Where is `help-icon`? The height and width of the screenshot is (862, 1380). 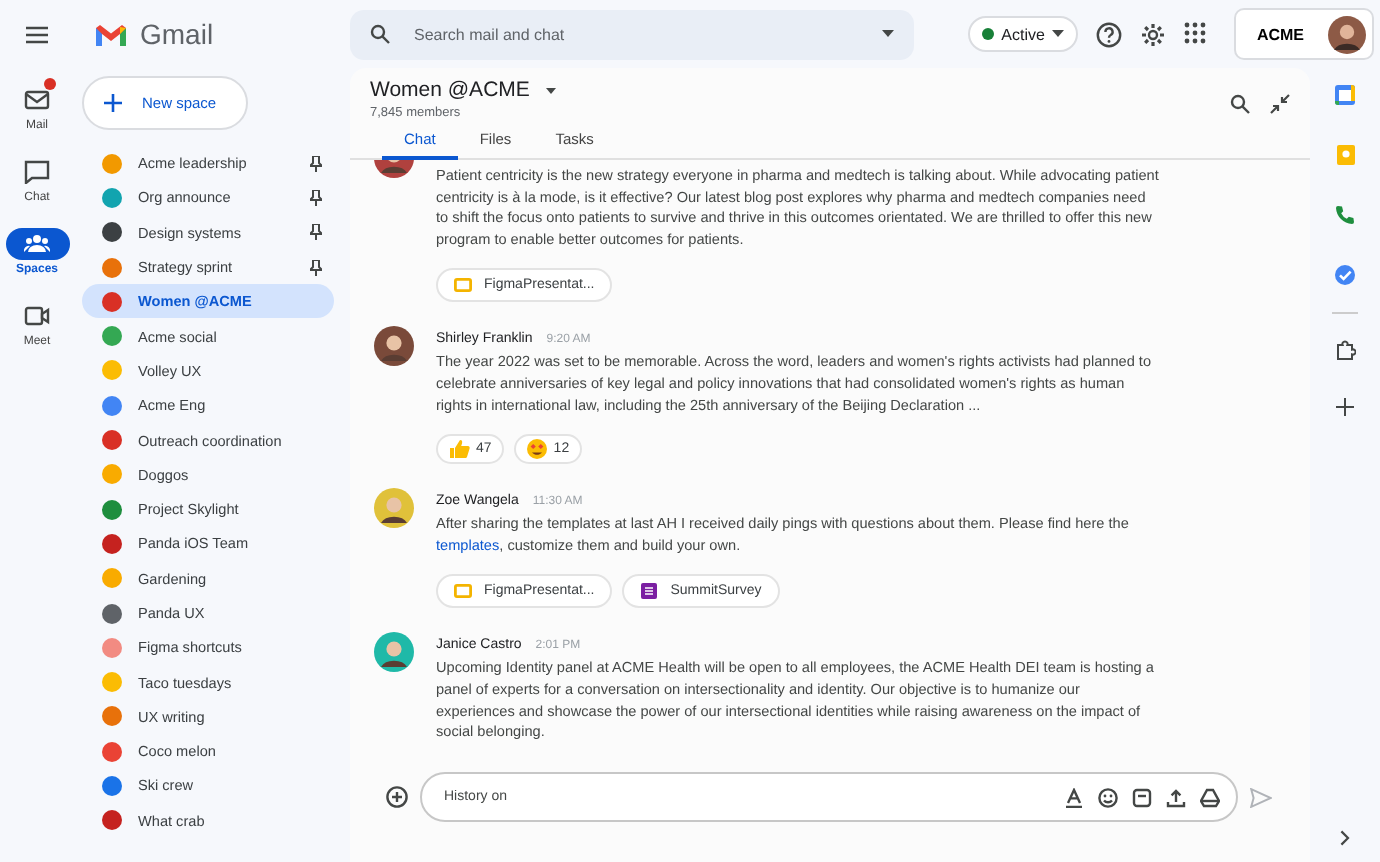
help-icon is located at coordinates (1109, 34).